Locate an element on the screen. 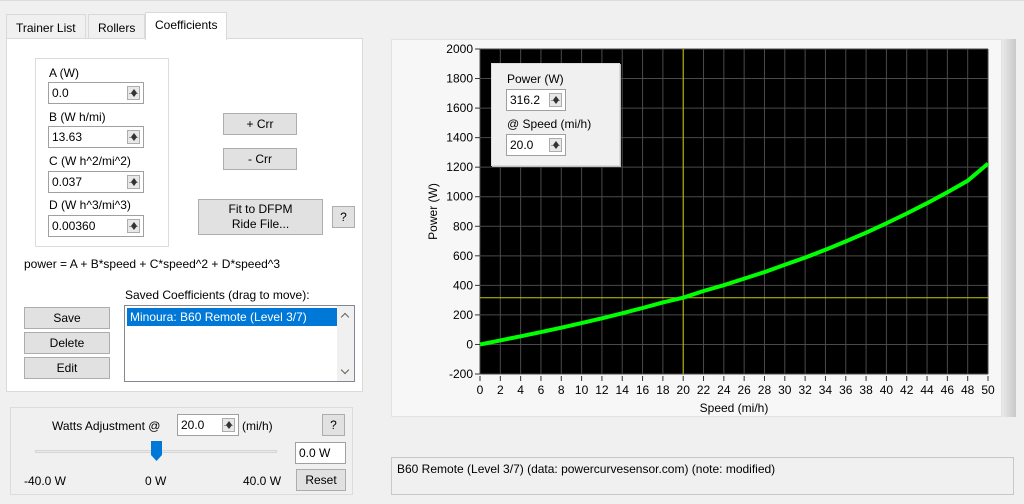 This screenshot has width=1024, height=504. cursor-speed-input: 20.0 is located at coordinates (536, 145).